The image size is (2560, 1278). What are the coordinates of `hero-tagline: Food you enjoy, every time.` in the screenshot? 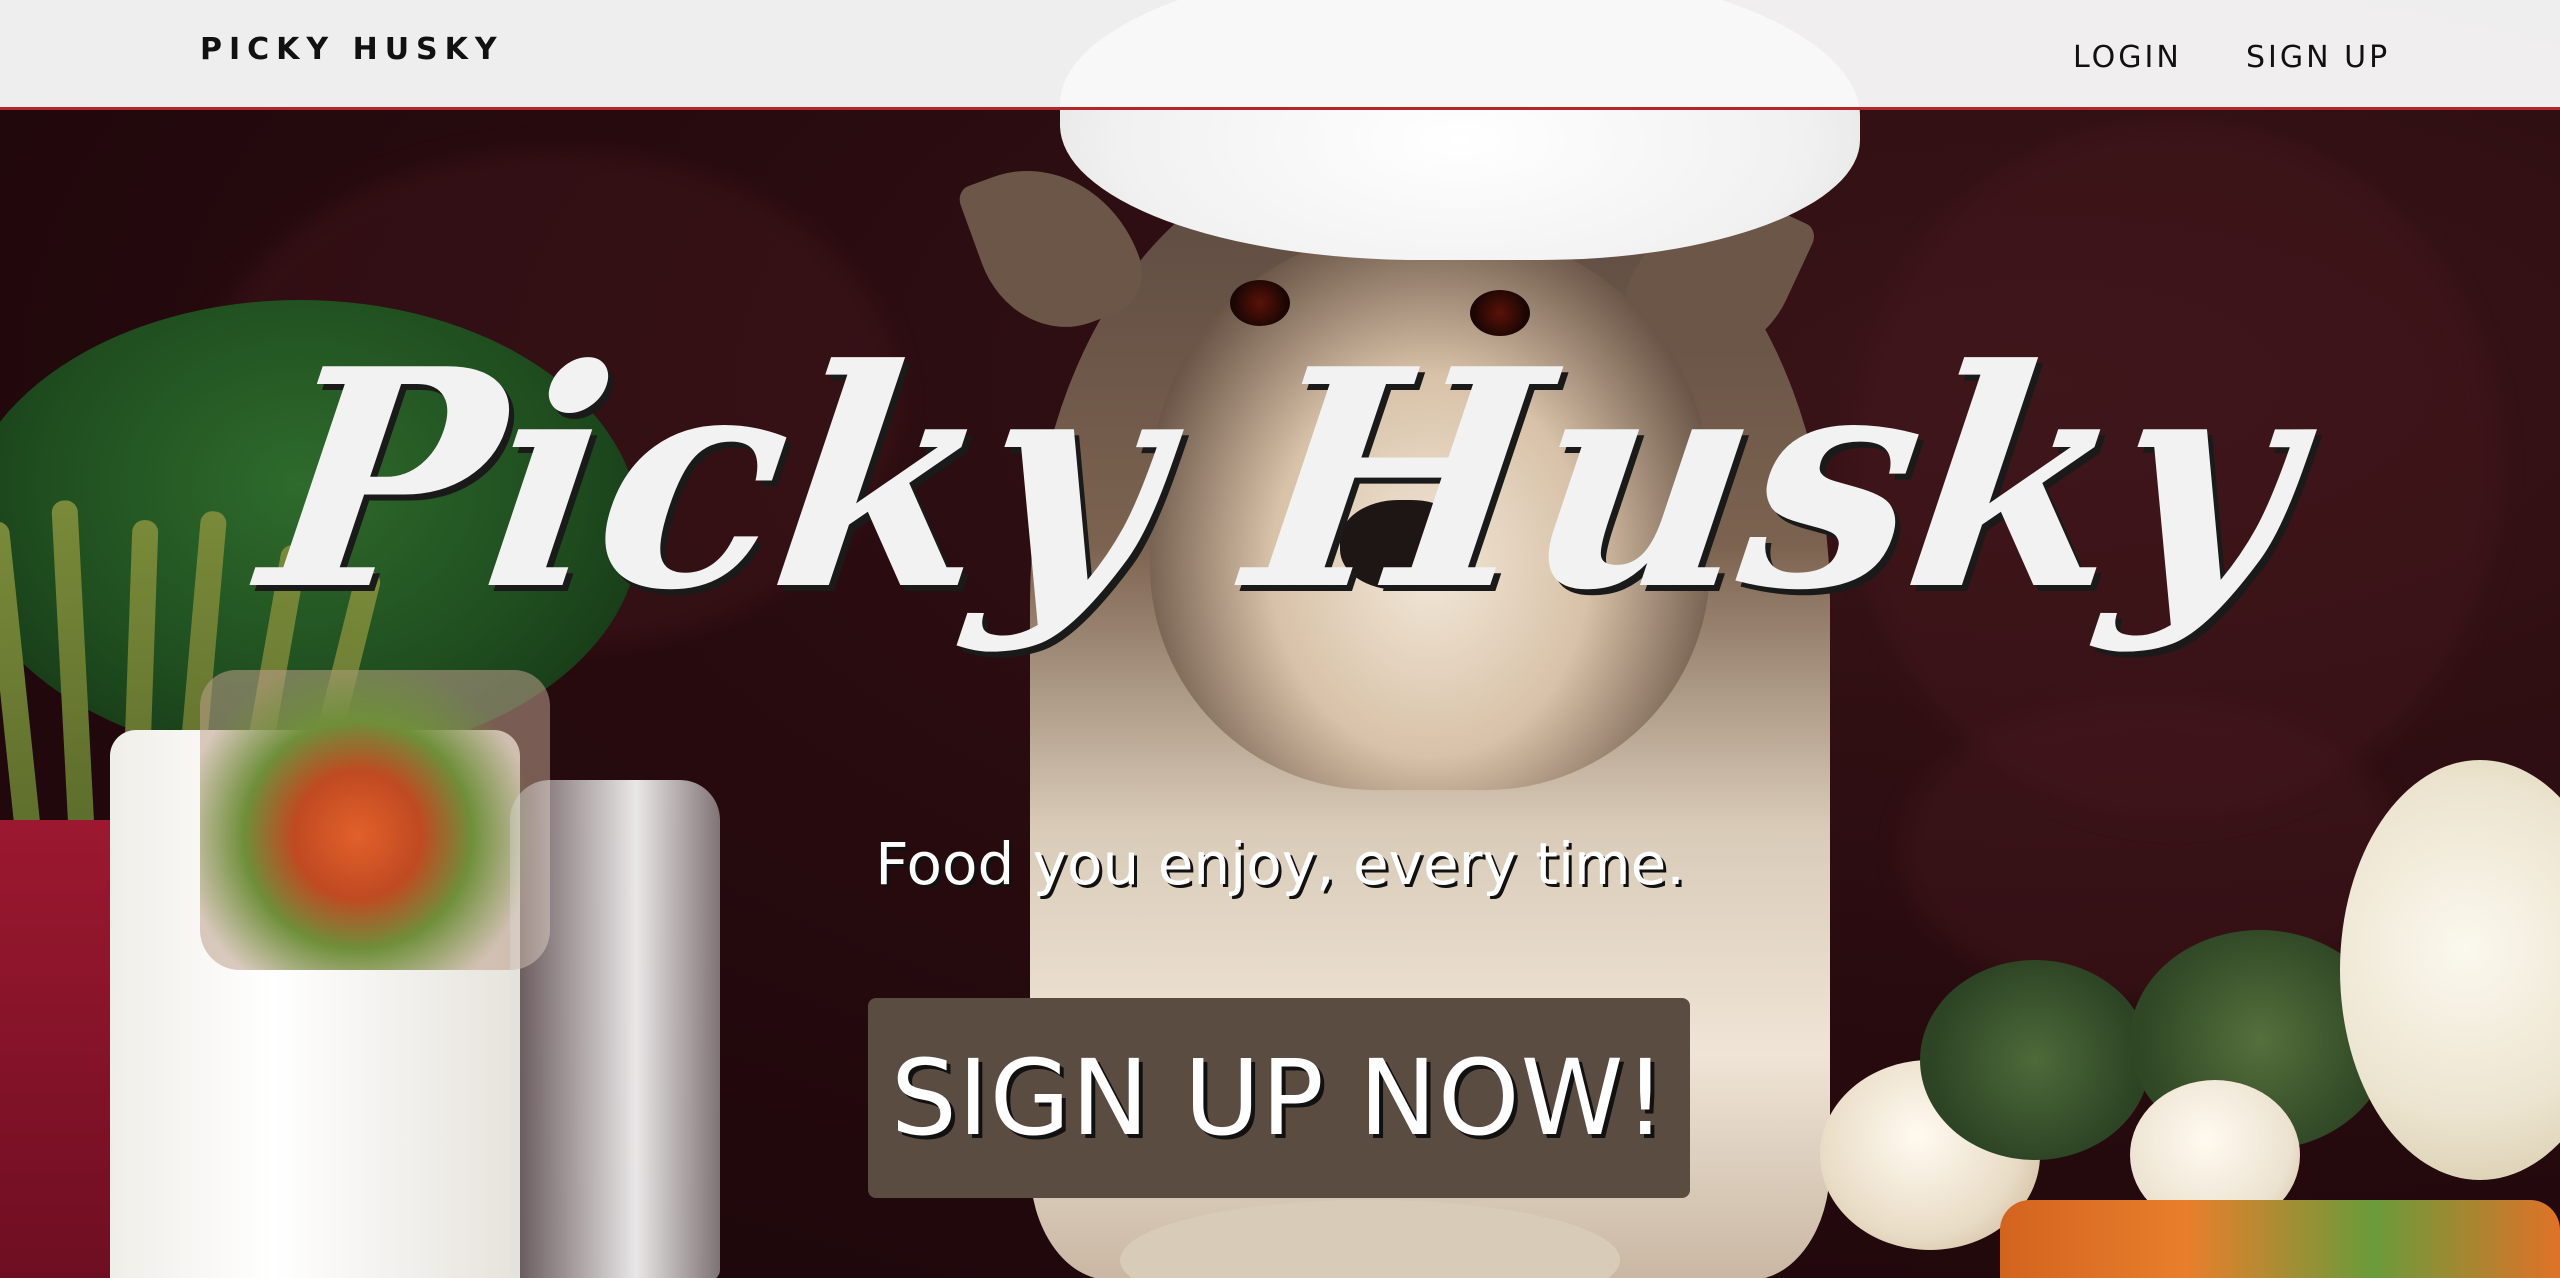 It's located at (1280, 864).